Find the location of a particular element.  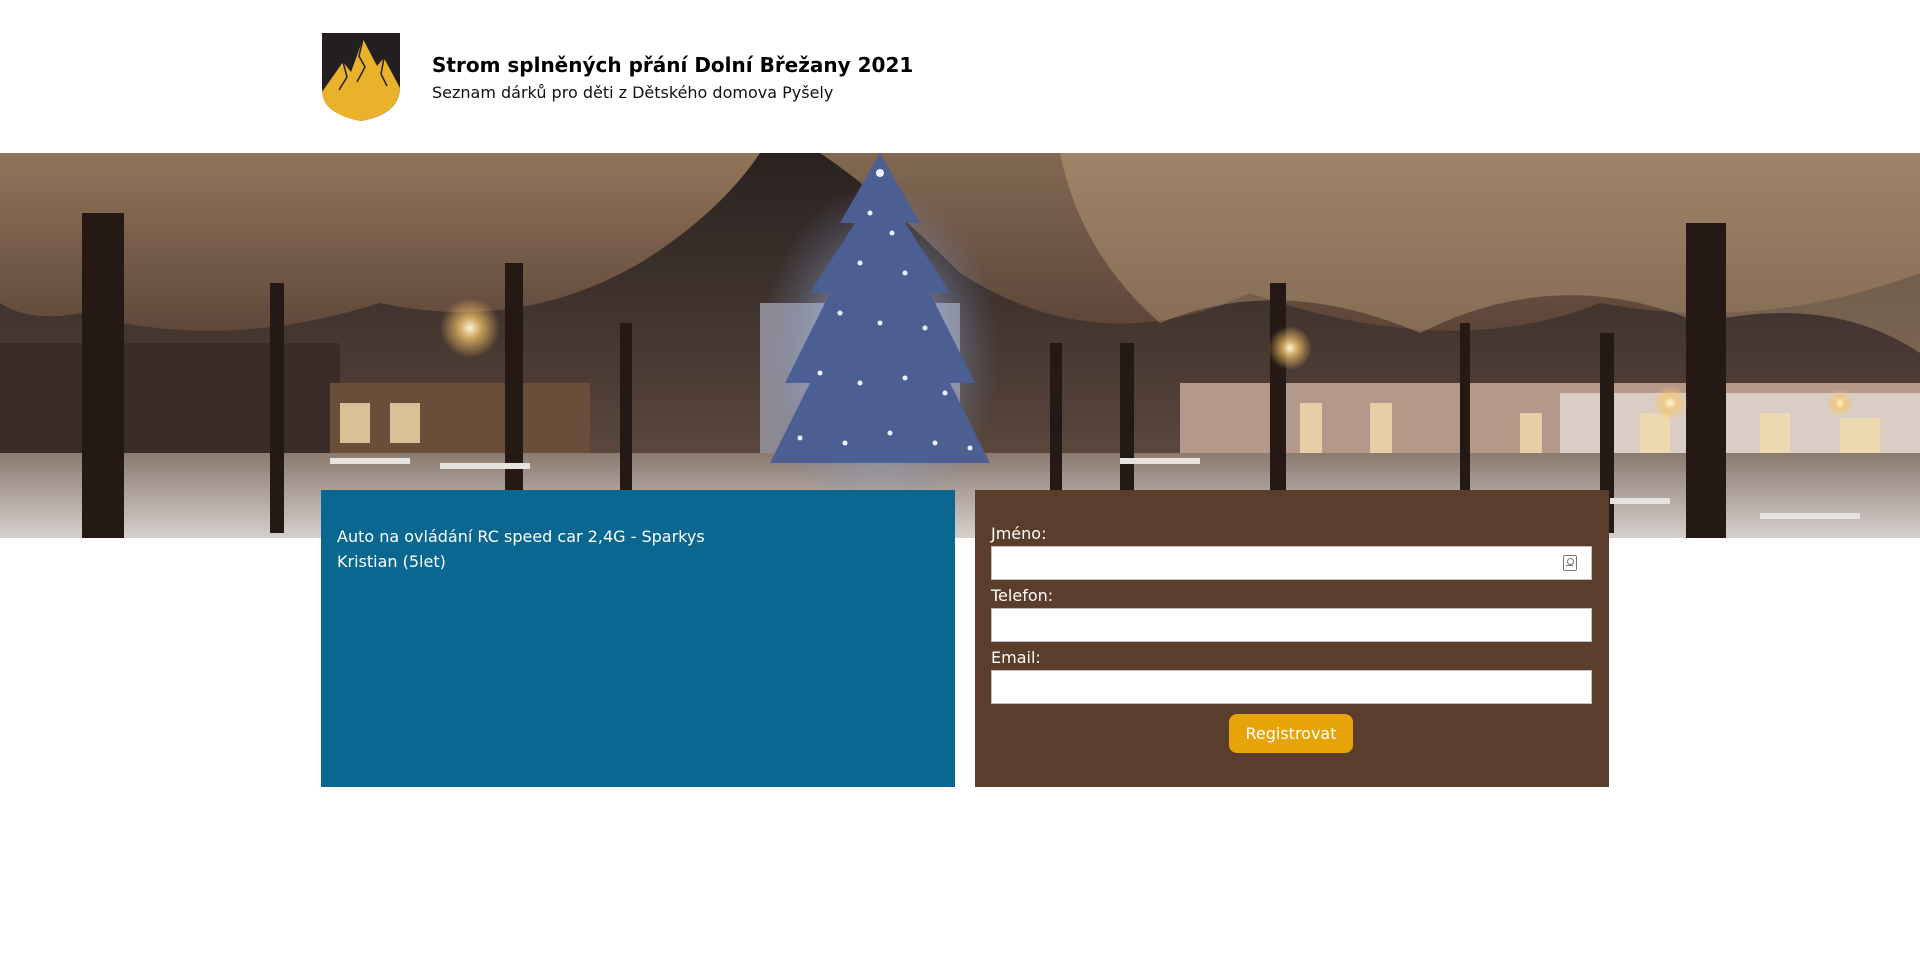

wish-child-name: Kristian (5let) is located at coordinates (391, 561).